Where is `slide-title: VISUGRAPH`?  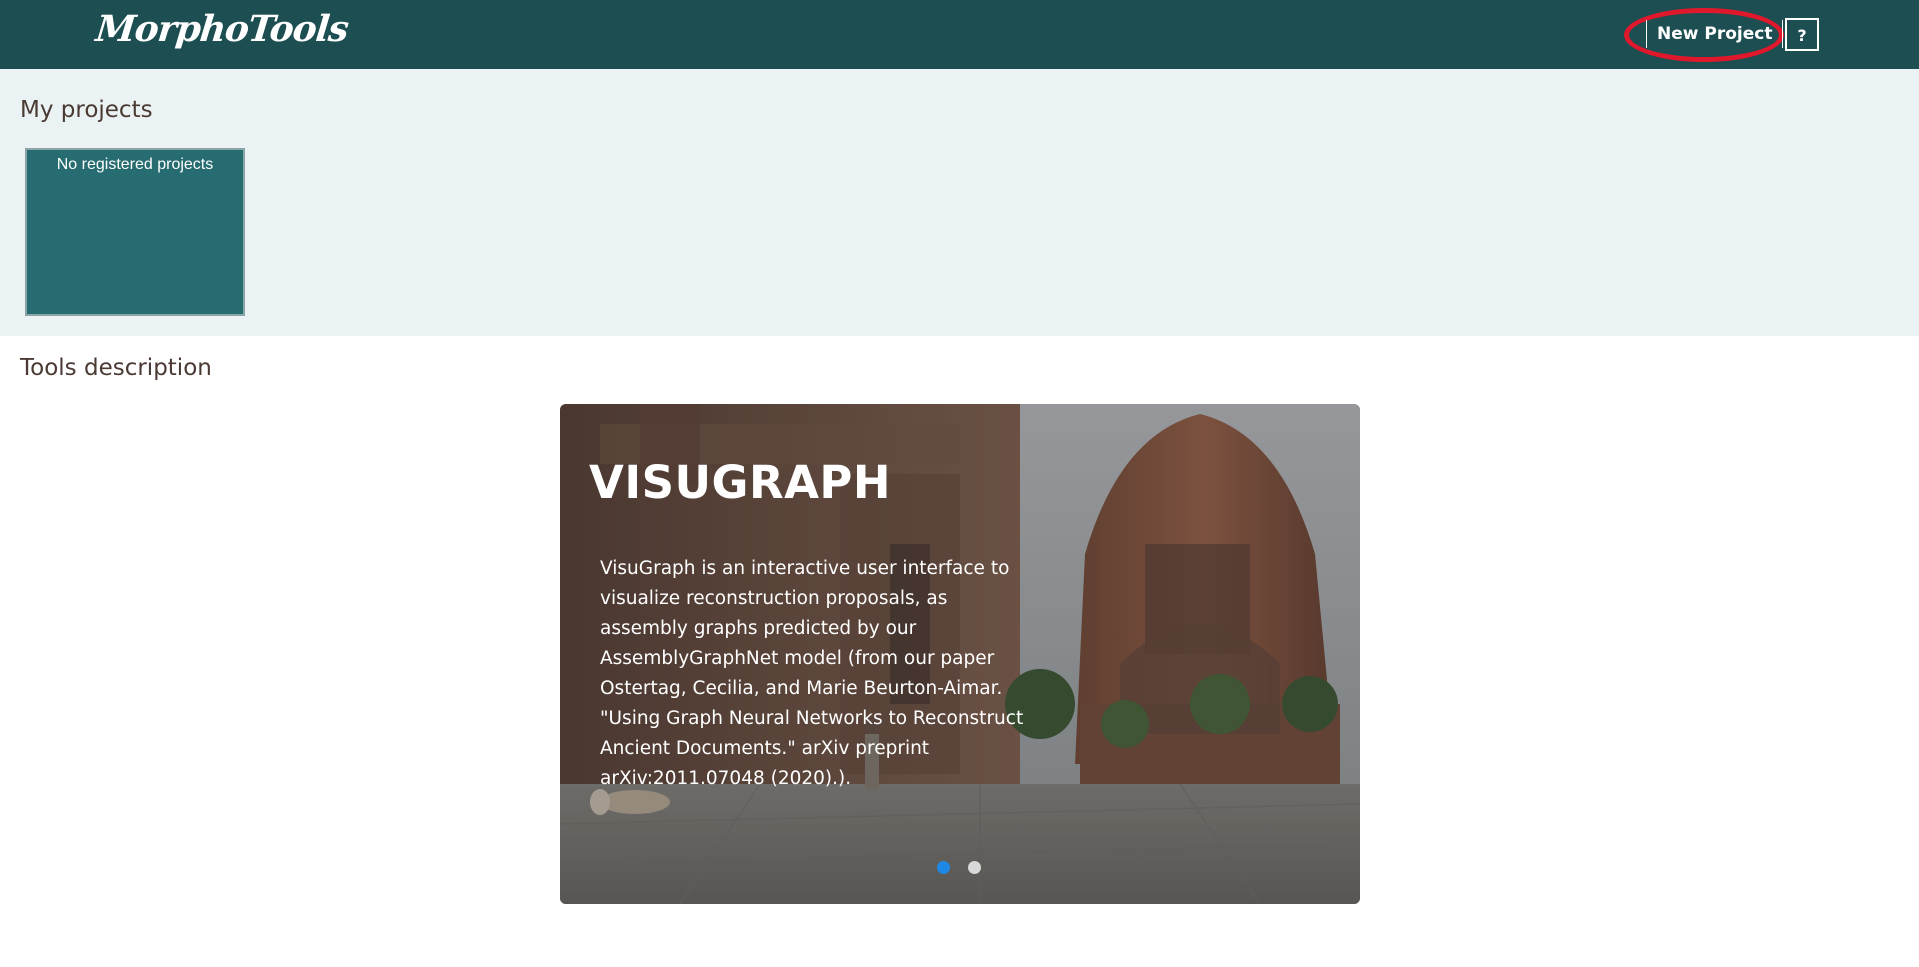
slide-title: VISUGRAPH is located at coordinates (740, 482).